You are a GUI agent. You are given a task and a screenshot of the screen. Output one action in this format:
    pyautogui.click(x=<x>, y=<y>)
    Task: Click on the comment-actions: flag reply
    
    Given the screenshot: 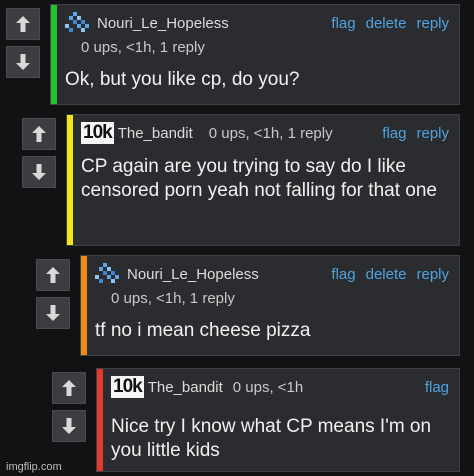 What is the action you would take?
    pyautogui.click(x=415, y=133)
    